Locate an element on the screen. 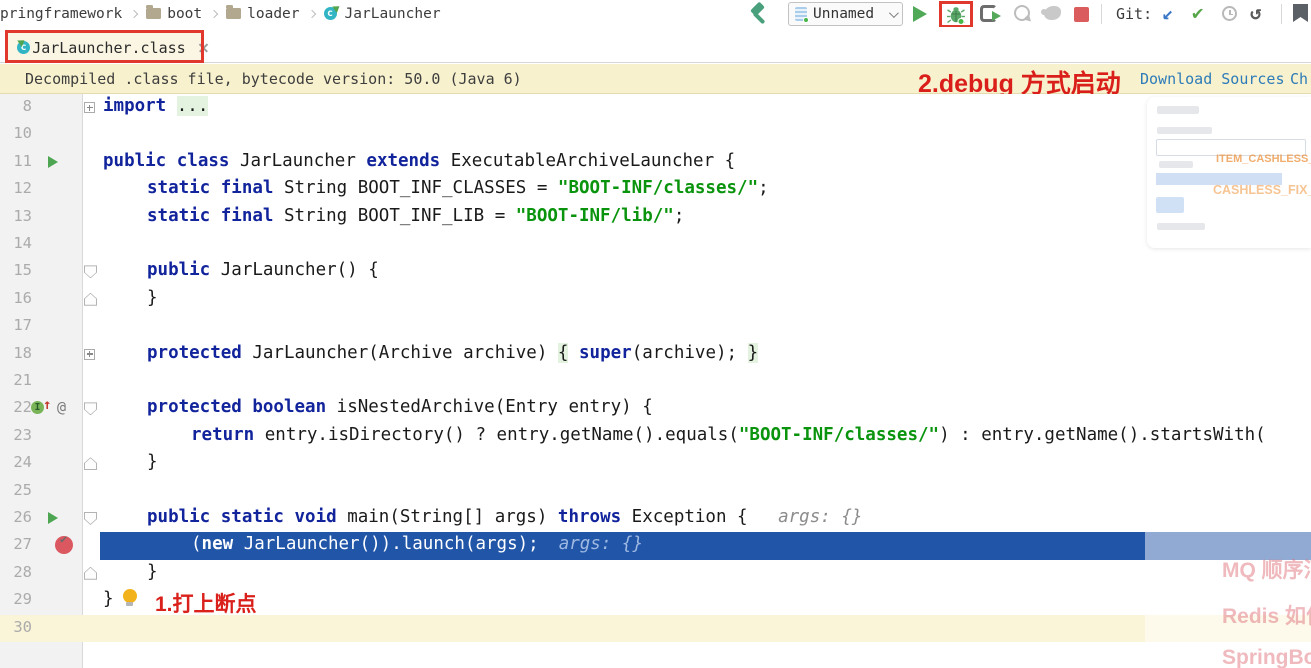 This screenshot has width=1311, height=668. line-number: 24 is located at coordinates (16, 462).